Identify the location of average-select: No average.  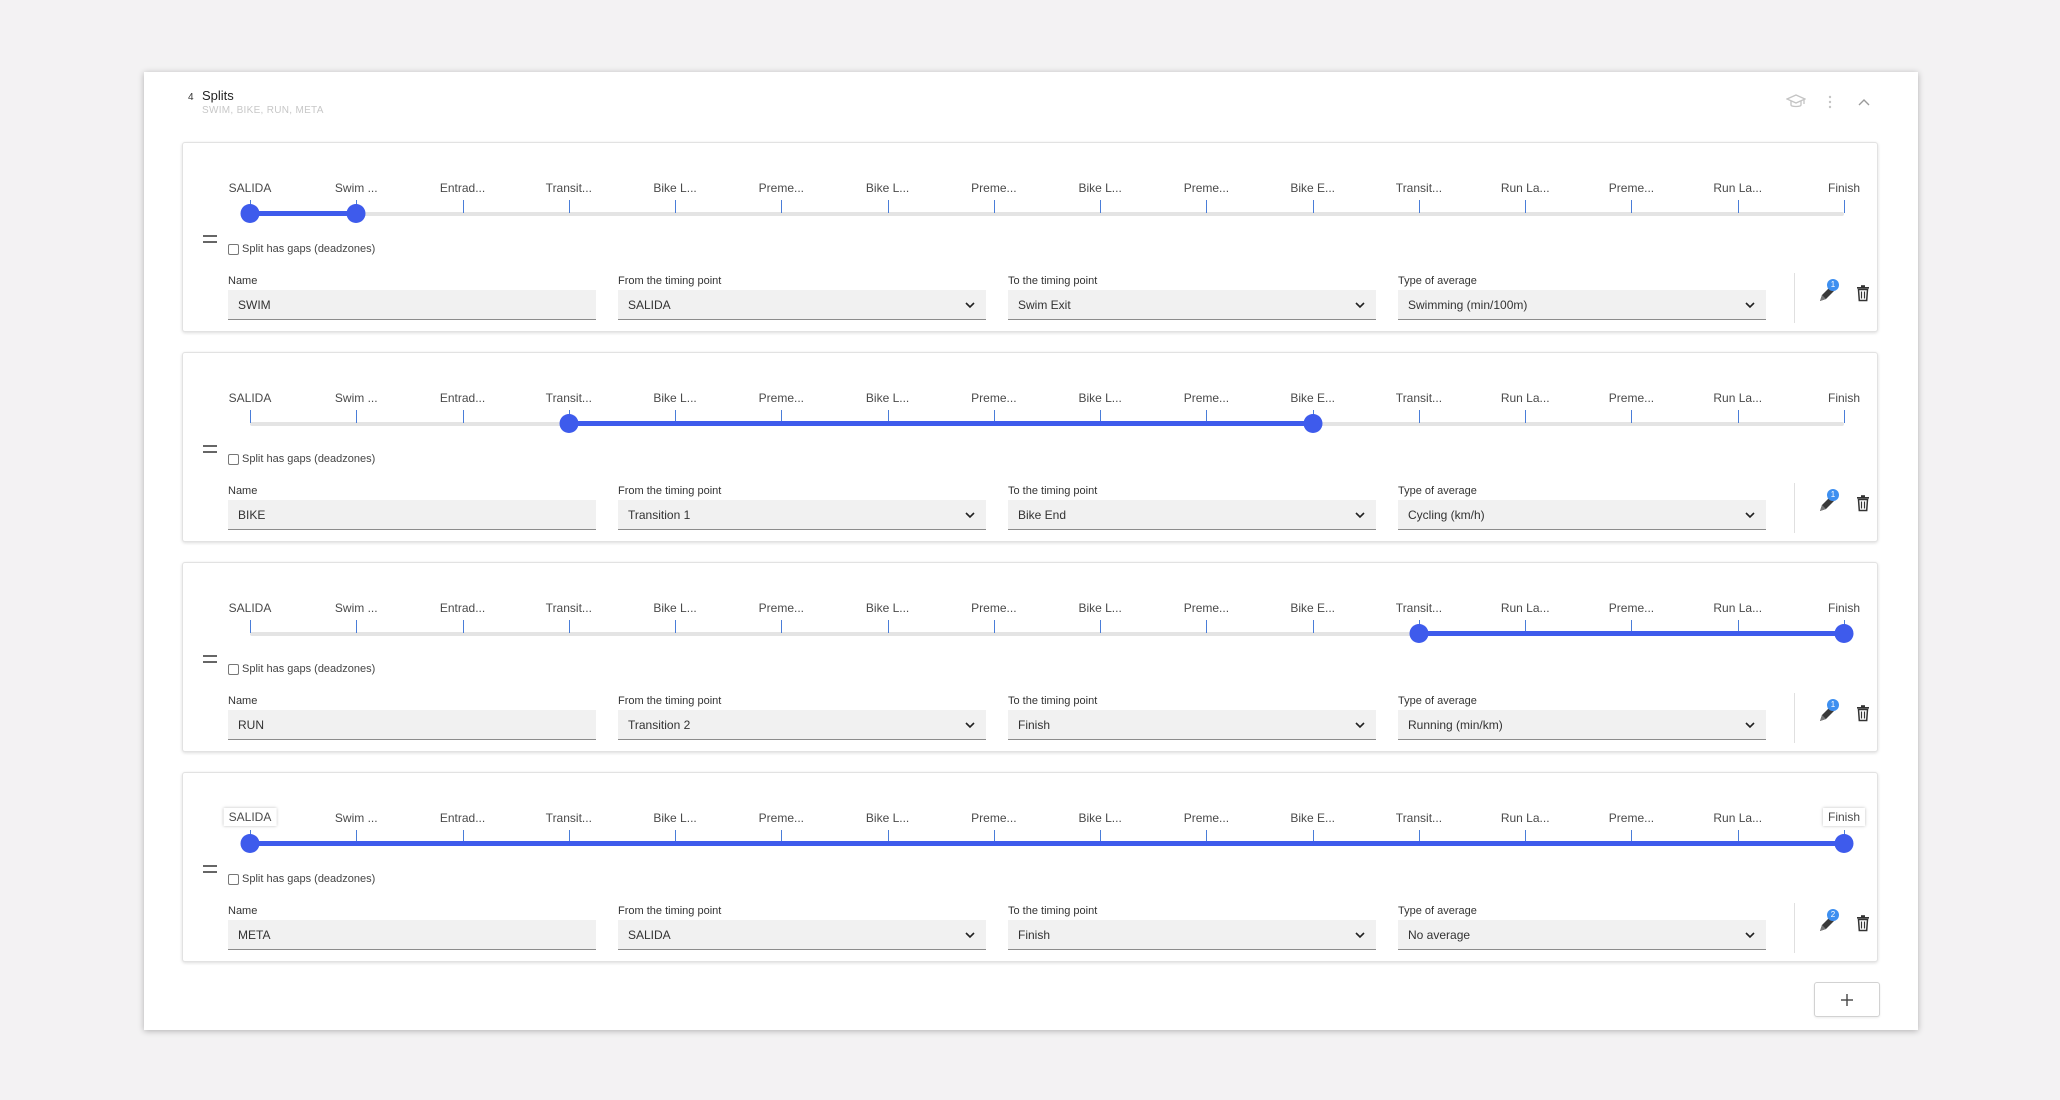
(1582, 935).